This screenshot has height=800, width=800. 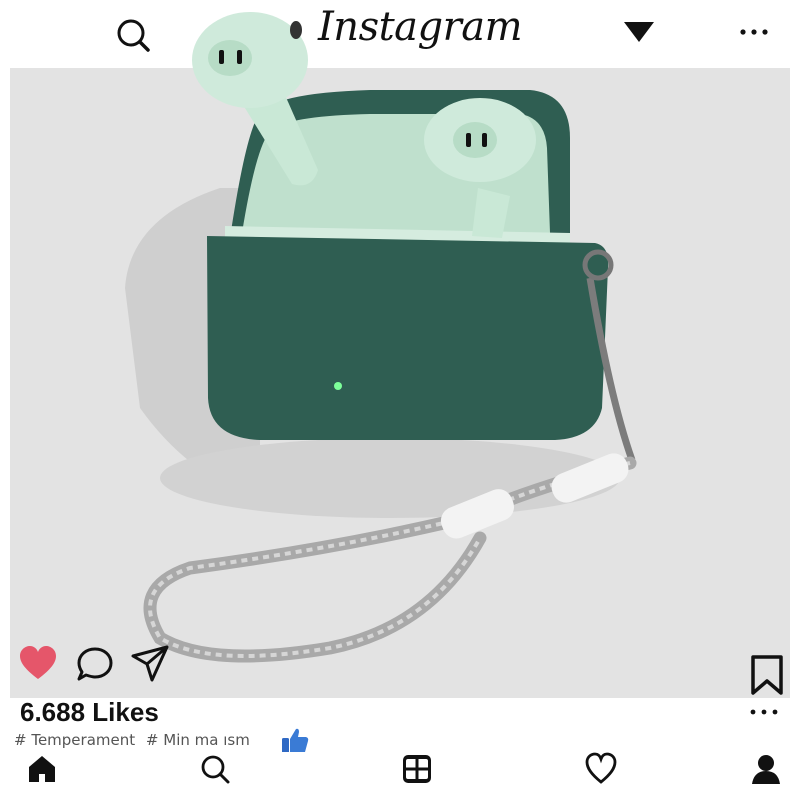 I want to click on home-icon, so click(x=42, y=769).